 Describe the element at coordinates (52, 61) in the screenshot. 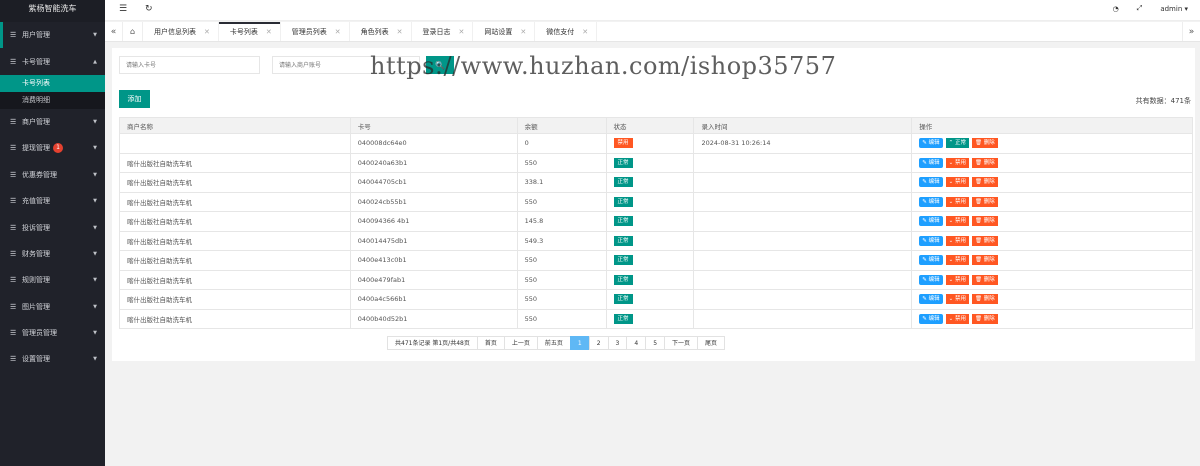

I see `sidebar-item-1: ☰ 卡号管理 ▲` at that location.